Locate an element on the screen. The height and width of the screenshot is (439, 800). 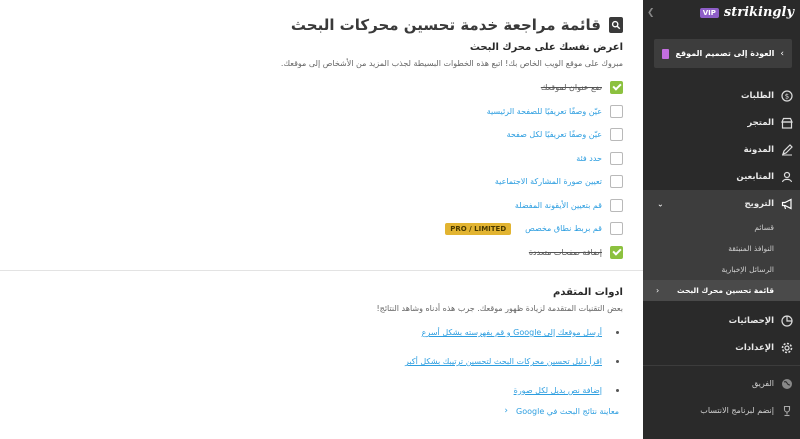
sidebar-item-label: الإعدادات is located at coordinates (754, 347).